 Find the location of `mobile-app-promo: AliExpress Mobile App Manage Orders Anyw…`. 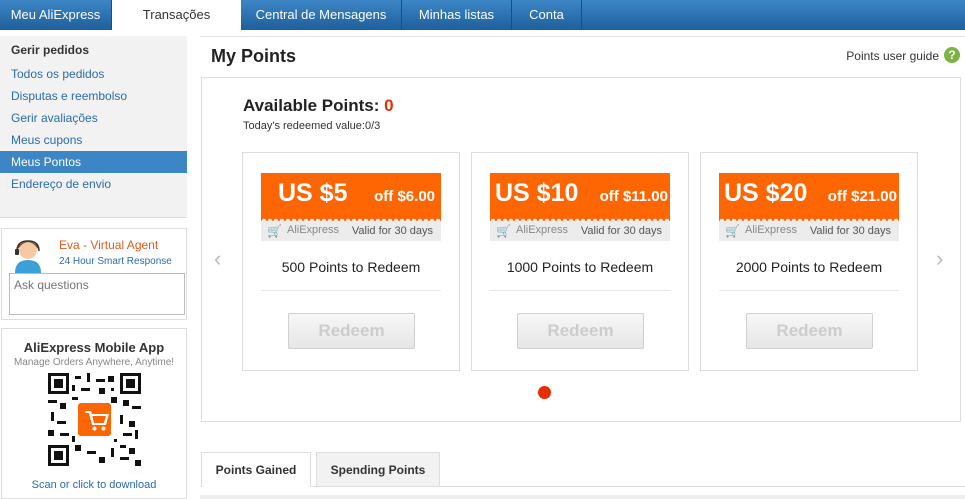

mobile-app-promo: AliExpress Mobile App Manage Orders Anyw… is located at coordinates (94, 413).